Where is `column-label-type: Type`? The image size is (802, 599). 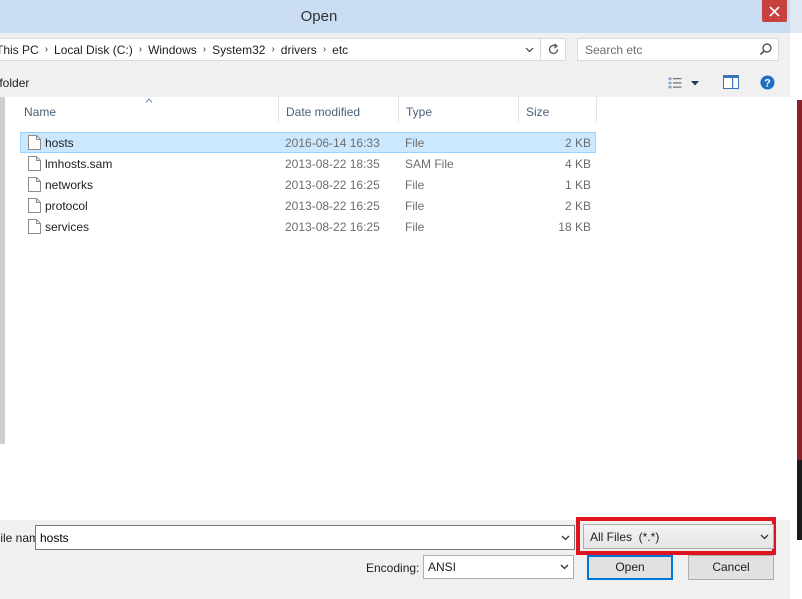 column-label-type: Type is located at coordinates (419, 112).